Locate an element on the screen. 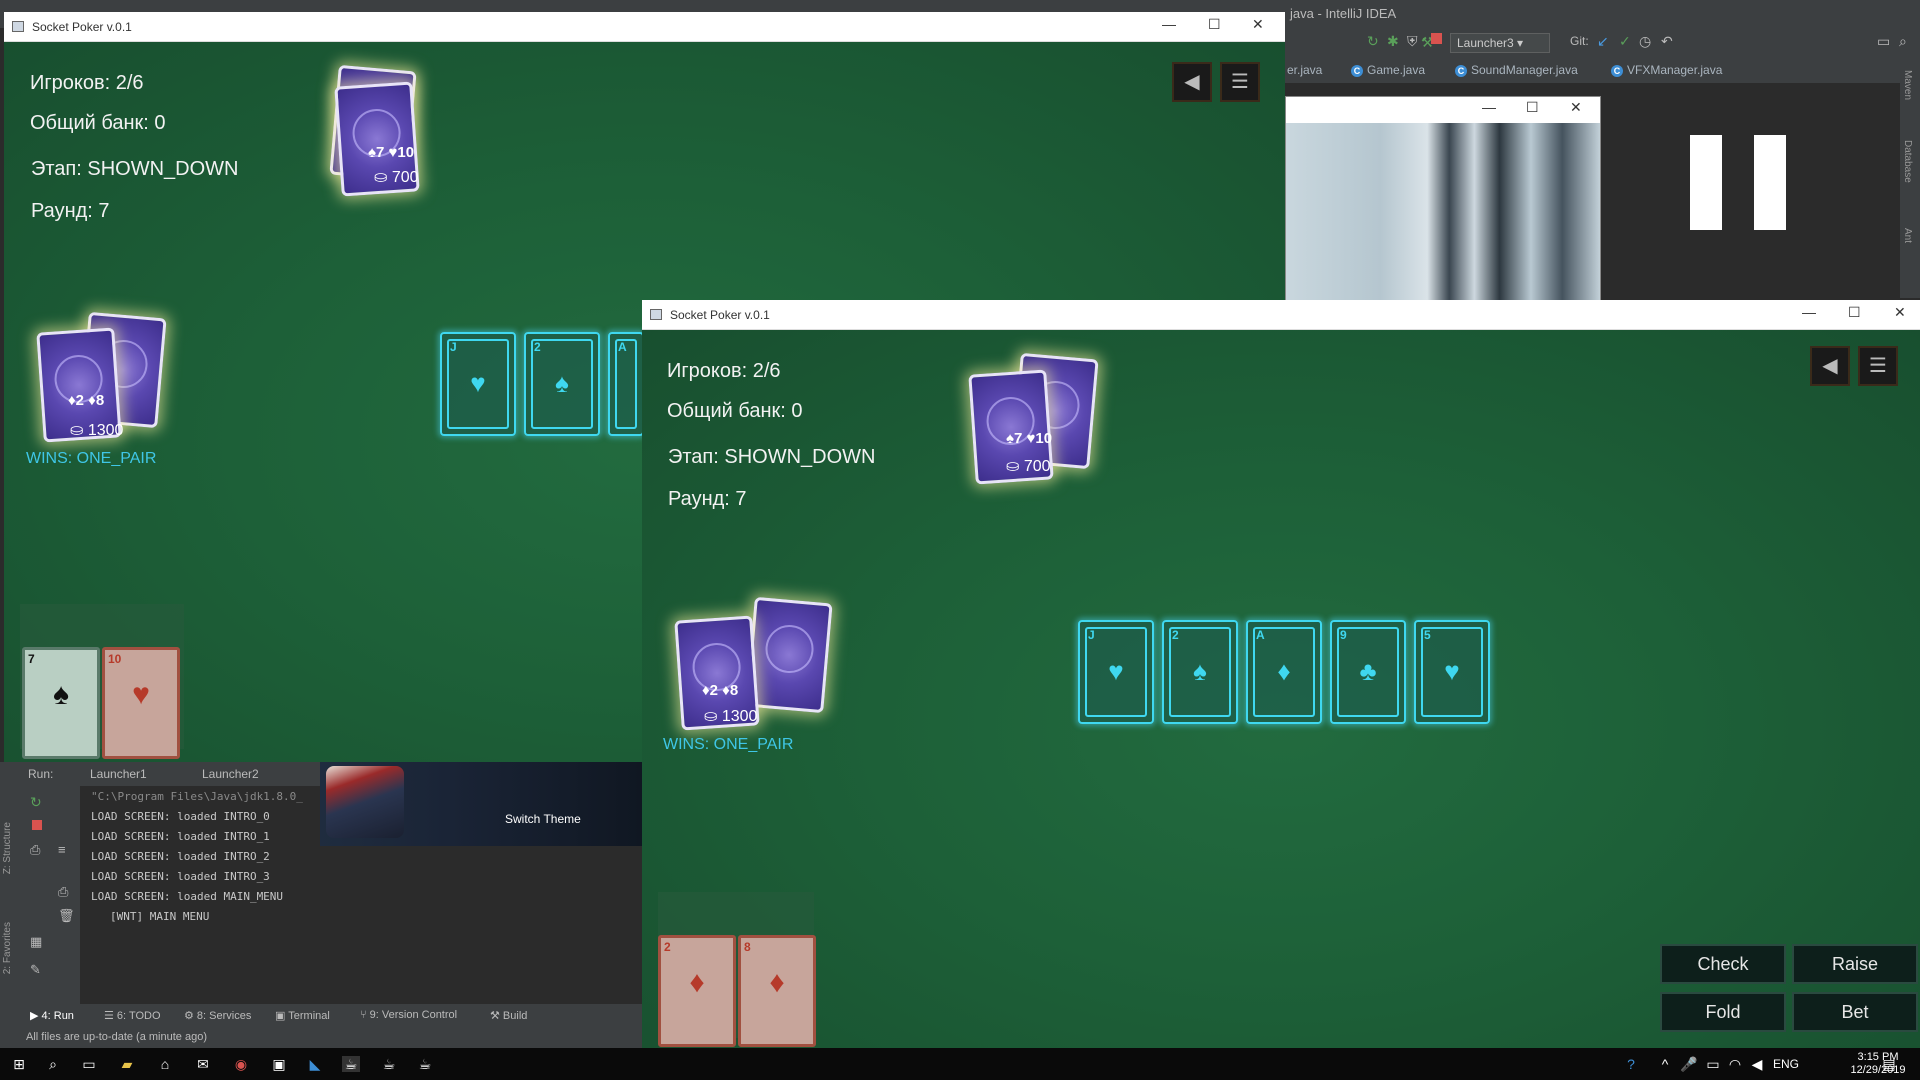 The height and width of the screenshot is (1080, 1920). run-tab-launcher2: Launcher2 is located at coordinates (230, 774).